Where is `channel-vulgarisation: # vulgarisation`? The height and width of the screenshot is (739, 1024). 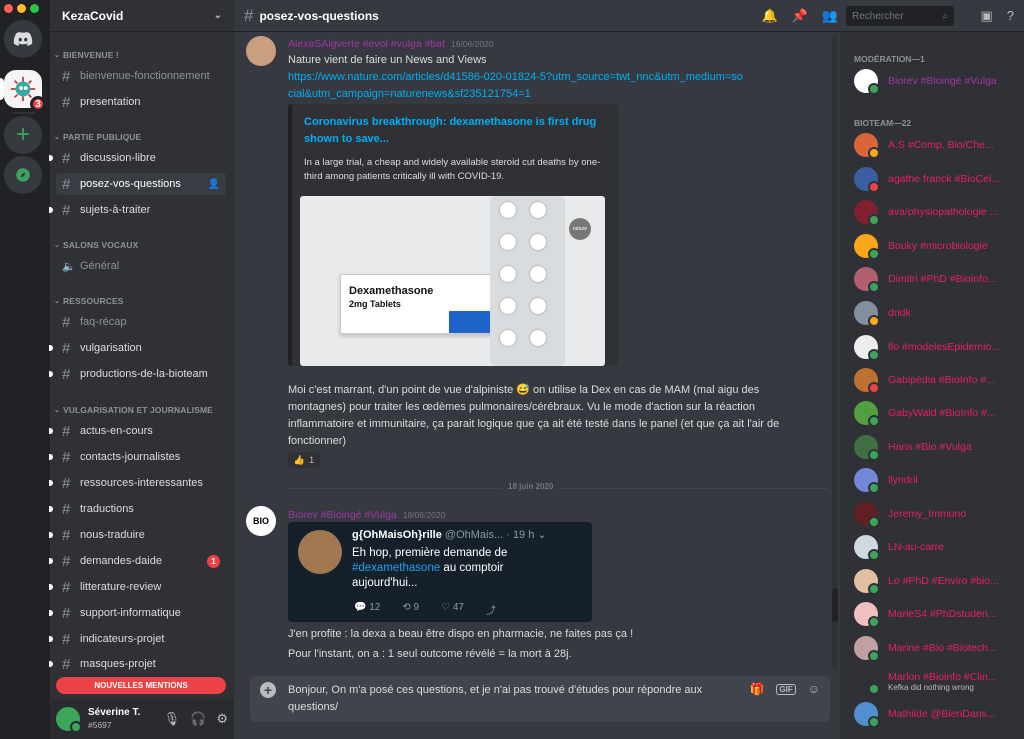 channel-vulgarisation: # vulgarisation is located at coordinates (137, 348).